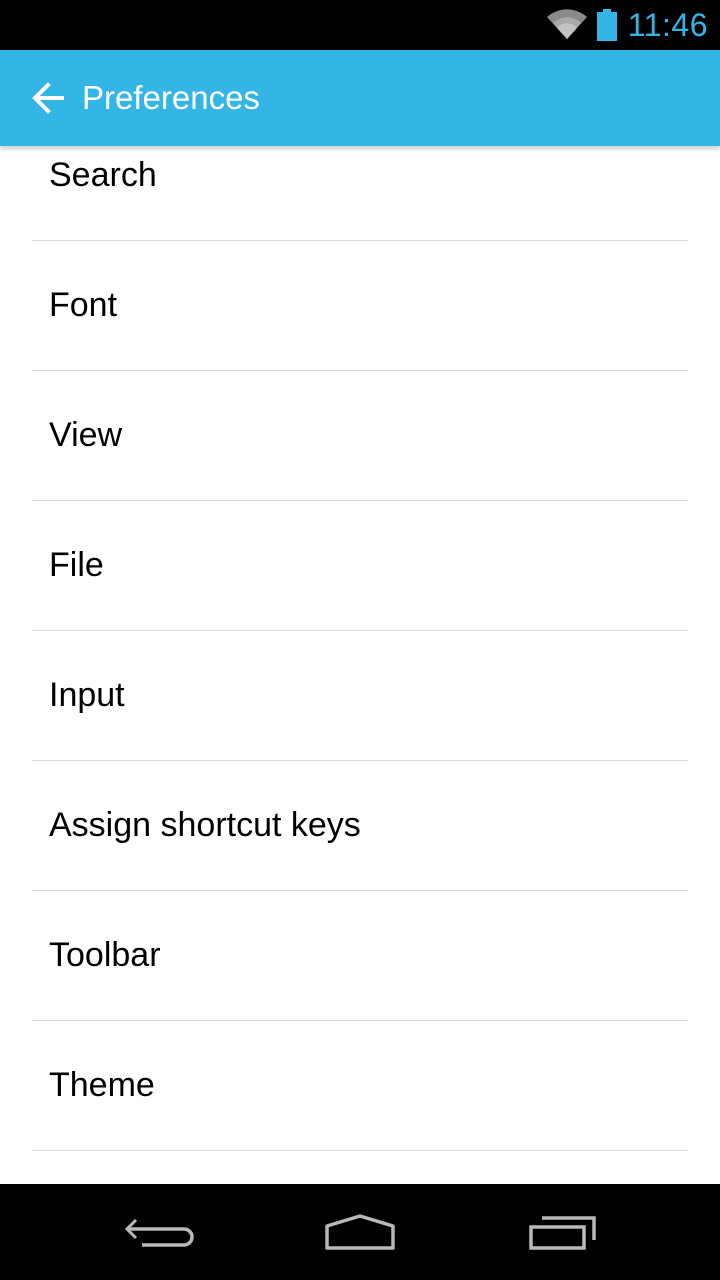 This screenshot has height=1280, width=720. I want to click on back-button, so click(48, 98).